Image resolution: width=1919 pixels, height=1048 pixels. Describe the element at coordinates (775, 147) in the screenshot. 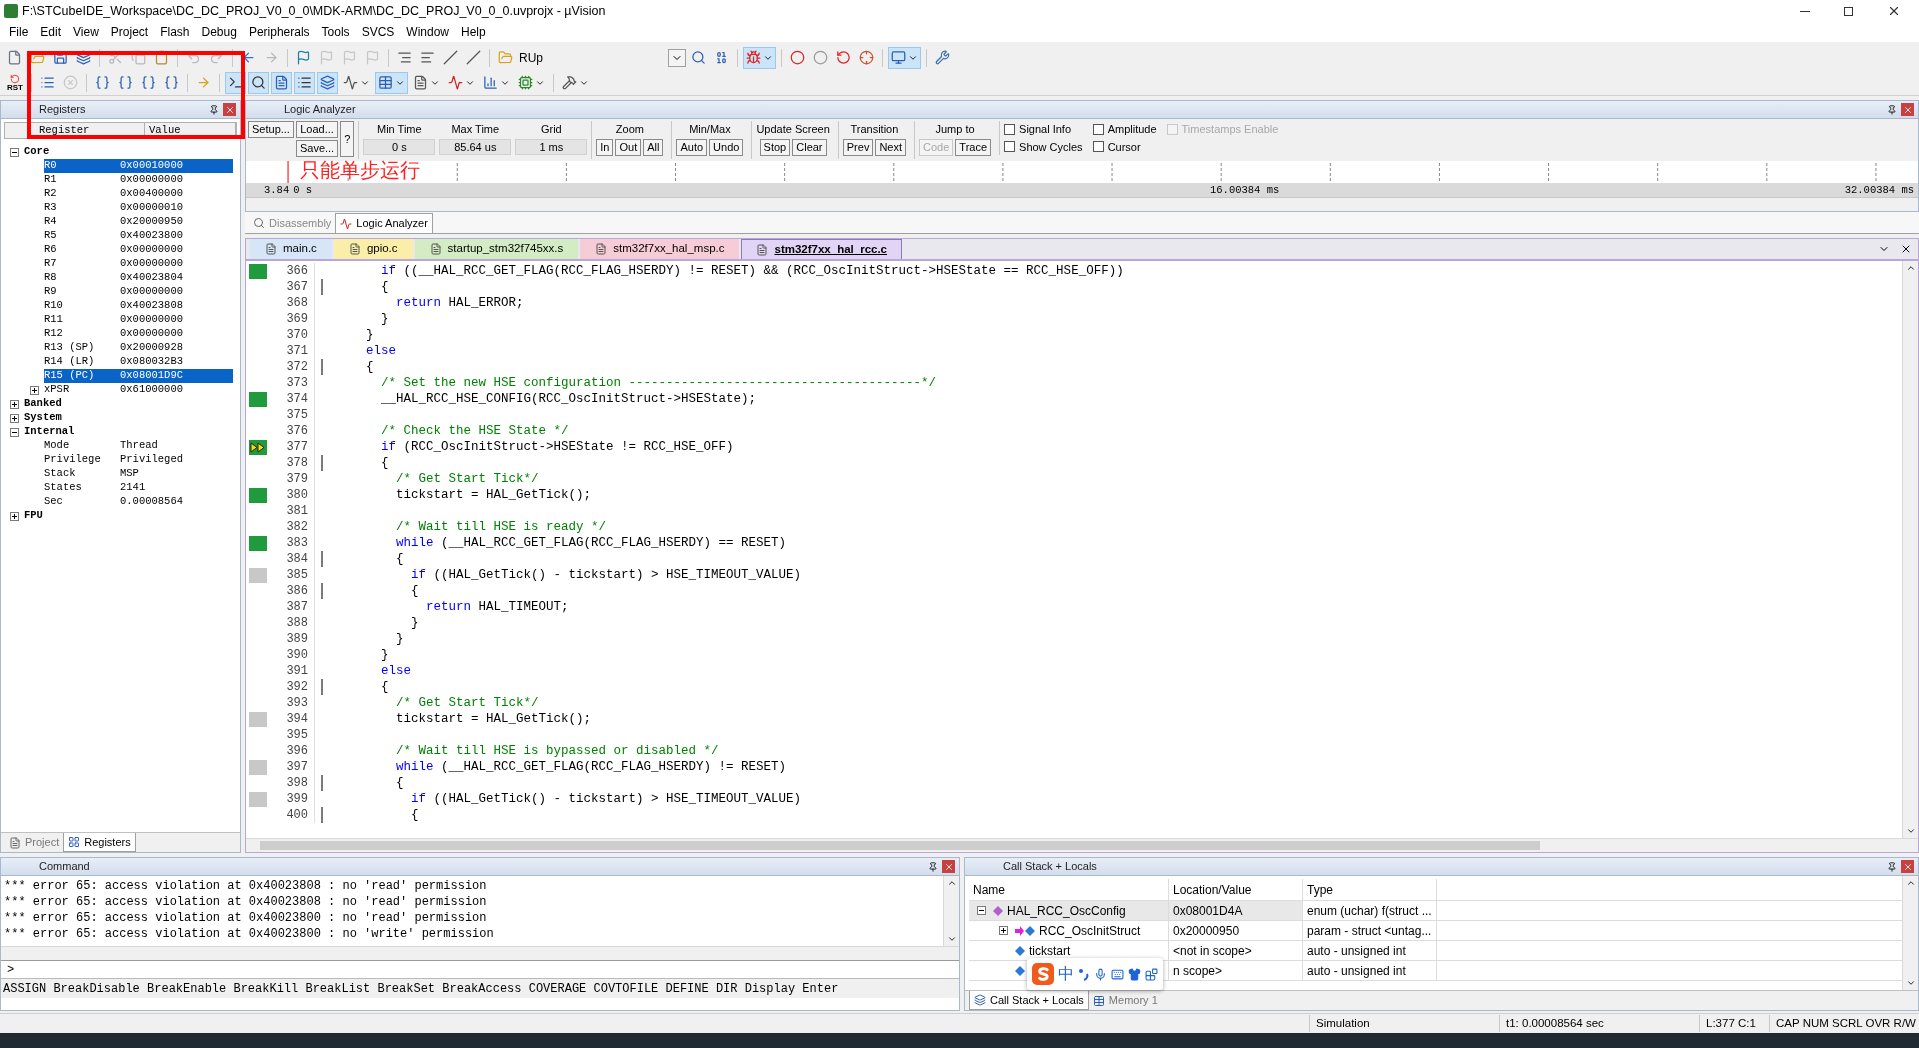

I see `analyzer-button: Stop` at that location.